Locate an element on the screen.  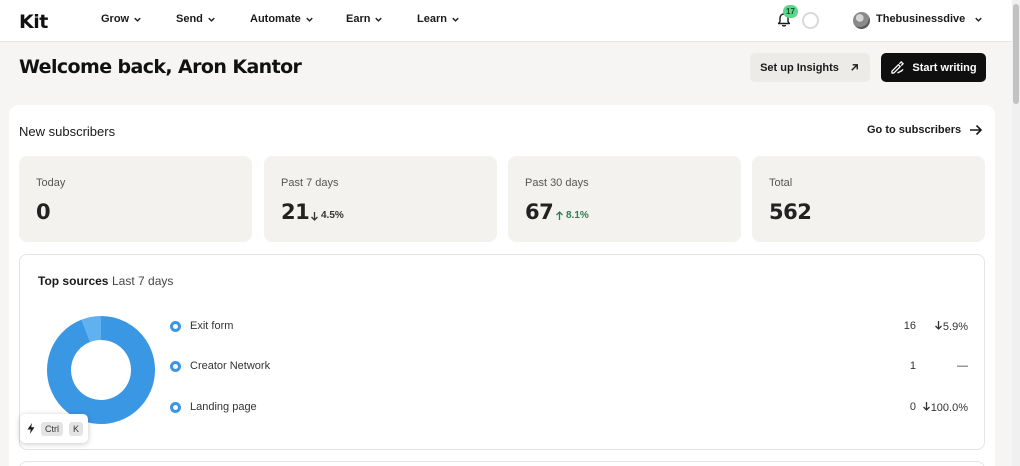
account-name: Thebusinessdive is located at coordinates (921, 19).